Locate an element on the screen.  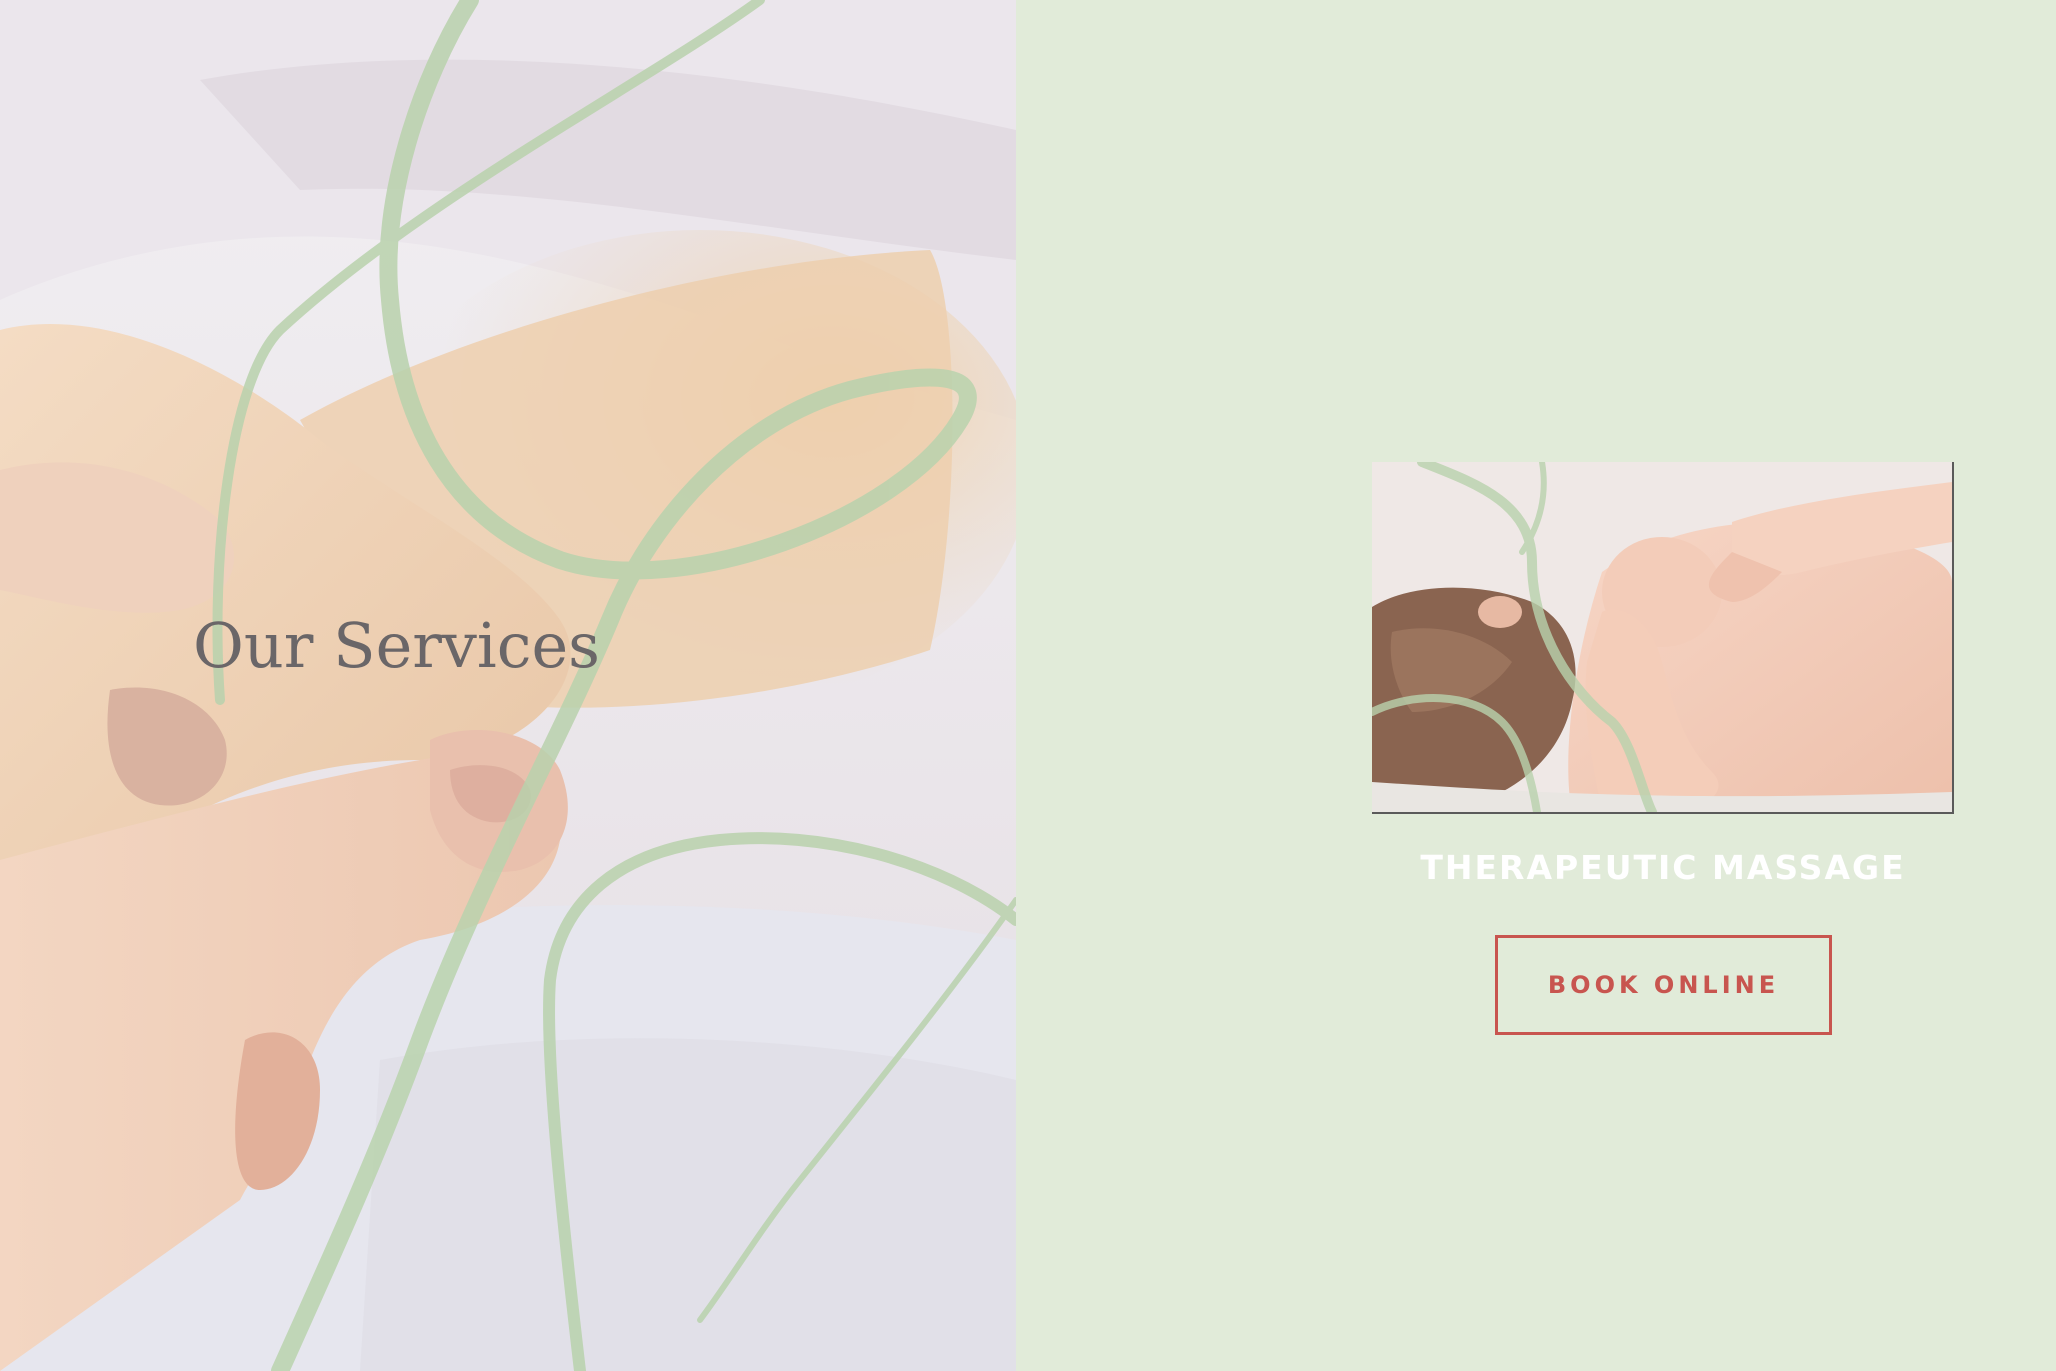
book-online-button: BOOK ONLINE is located at coordinates (1663, 985).